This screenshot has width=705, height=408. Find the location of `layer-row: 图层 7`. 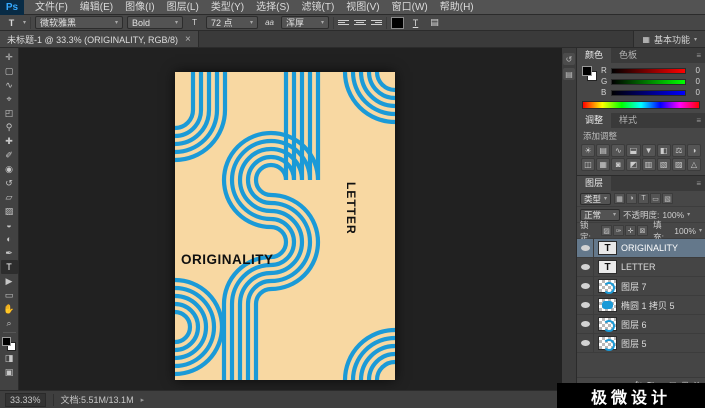

layer-row: 图层 7 is located at coordinates (641, 286).